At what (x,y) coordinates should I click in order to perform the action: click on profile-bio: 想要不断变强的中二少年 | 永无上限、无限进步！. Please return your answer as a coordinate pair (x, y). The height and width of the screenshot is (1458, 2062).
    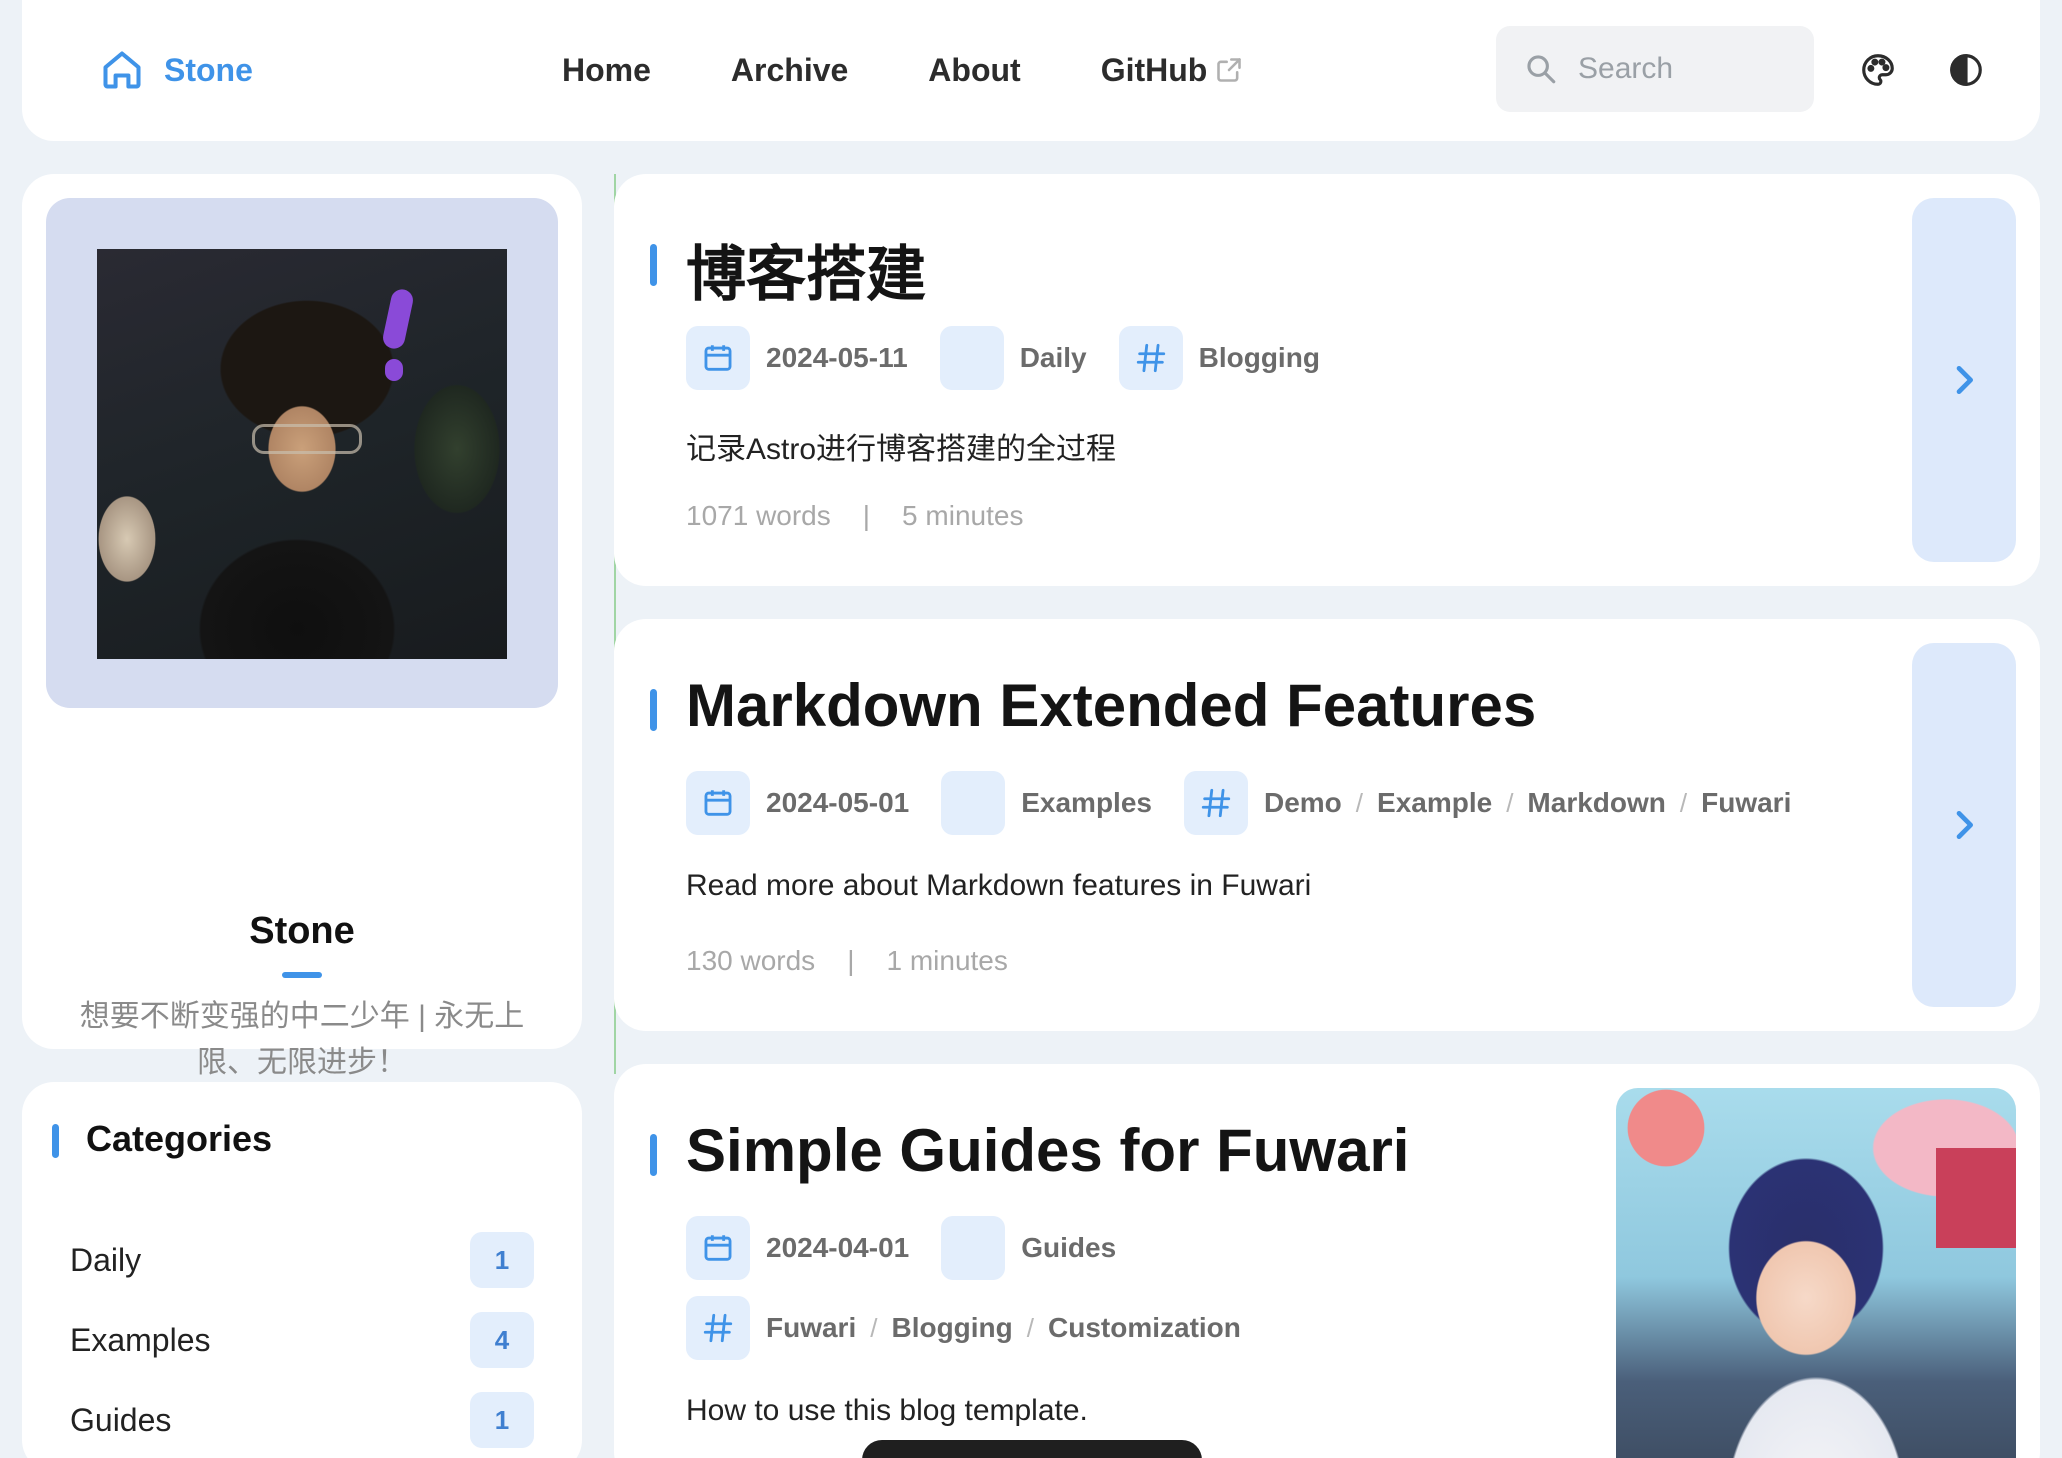
    Looking at the image, I should click on (302, 1039).